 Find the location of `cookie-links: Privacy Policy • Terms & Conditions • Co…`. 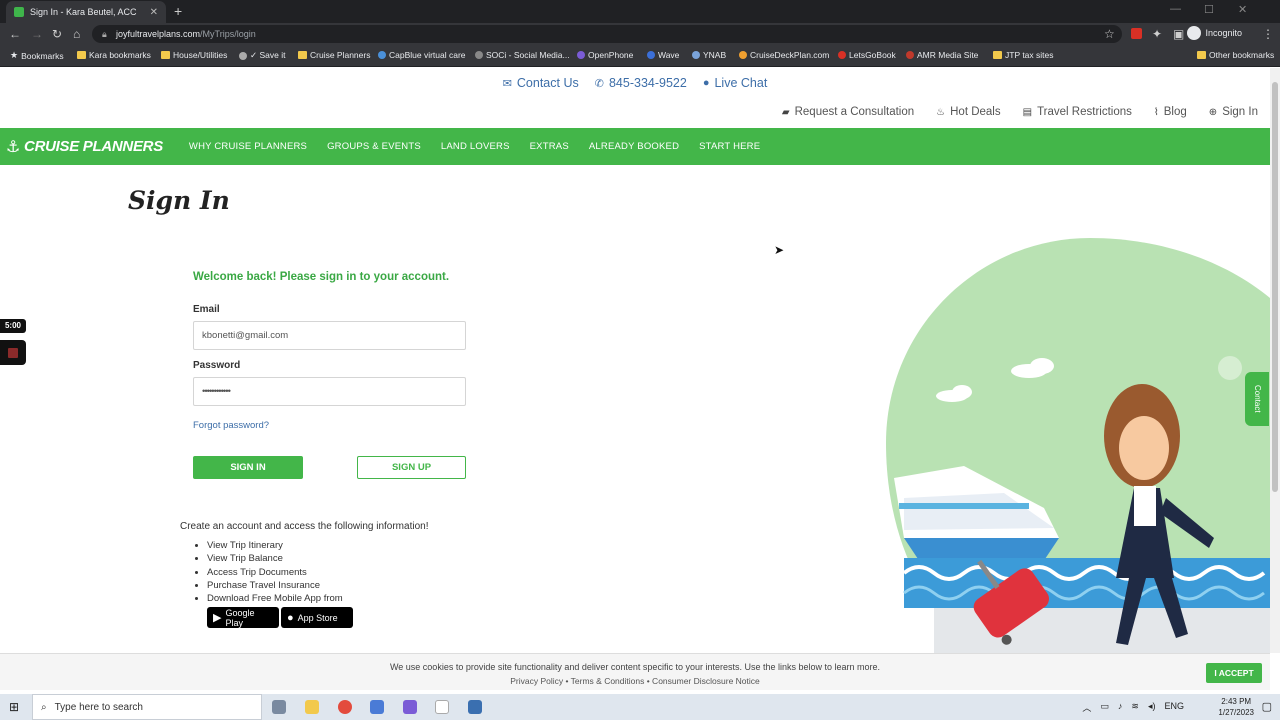

cookie-links: Privacy Policy • Terms & Conditions • Co… is located at coordinates (635, 681).